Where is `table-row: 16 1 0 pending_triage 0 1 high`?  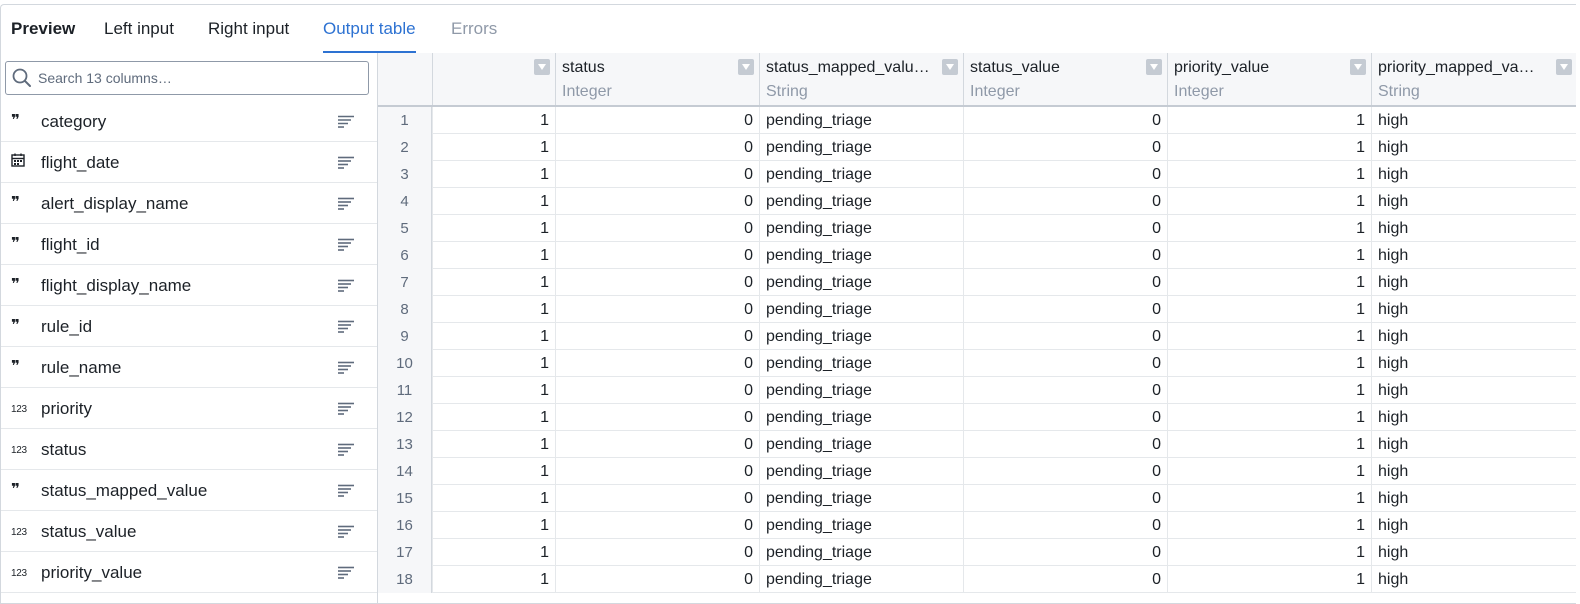 table-row: 16 1 0 pending_triage 0 1 high is located at coordinates (977, 525).